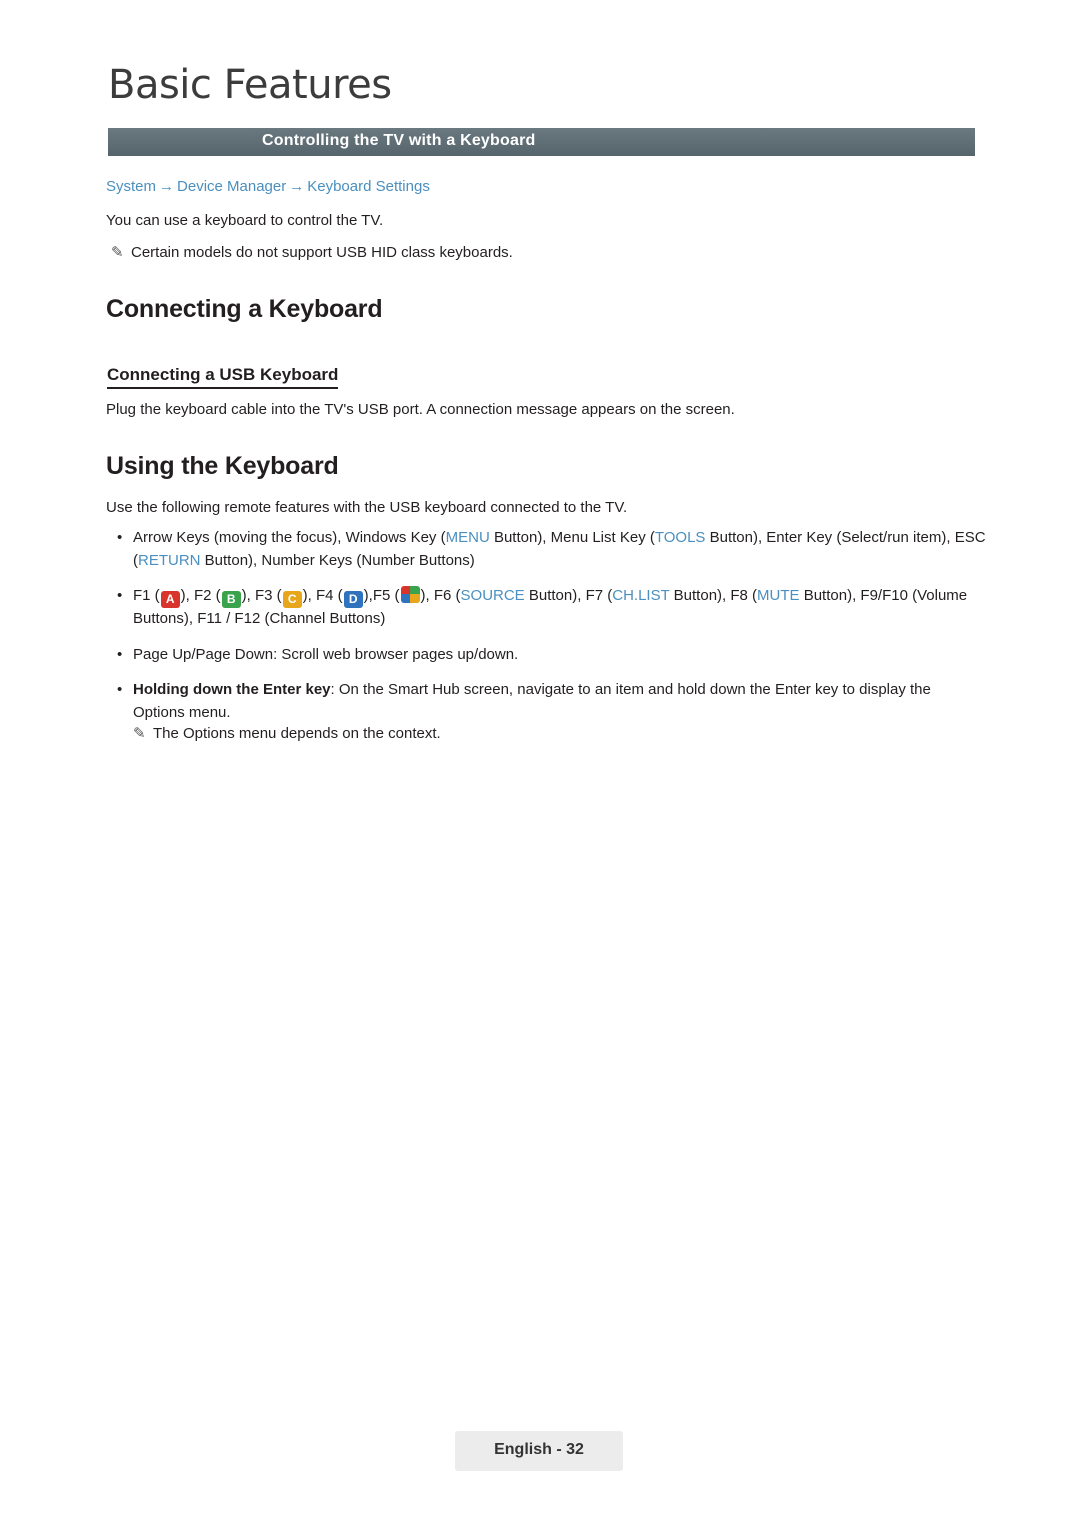 This screenshot has width=1080, height=1519. Describe the element at coordinates (170, 599) in the screenshot. I see `color-key-a-icon: A` at that location.